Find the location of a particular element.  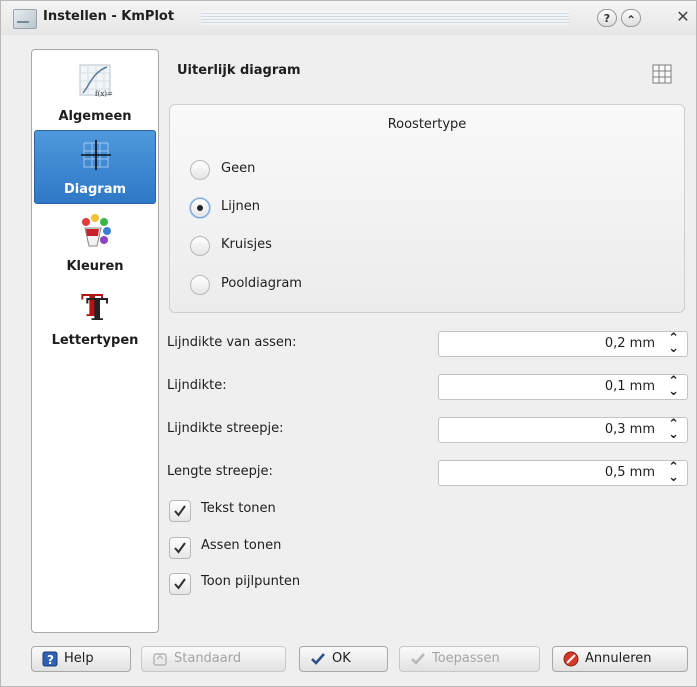

sidebar-item-kleuren: Kleuren is located at coordinates (95, 243).